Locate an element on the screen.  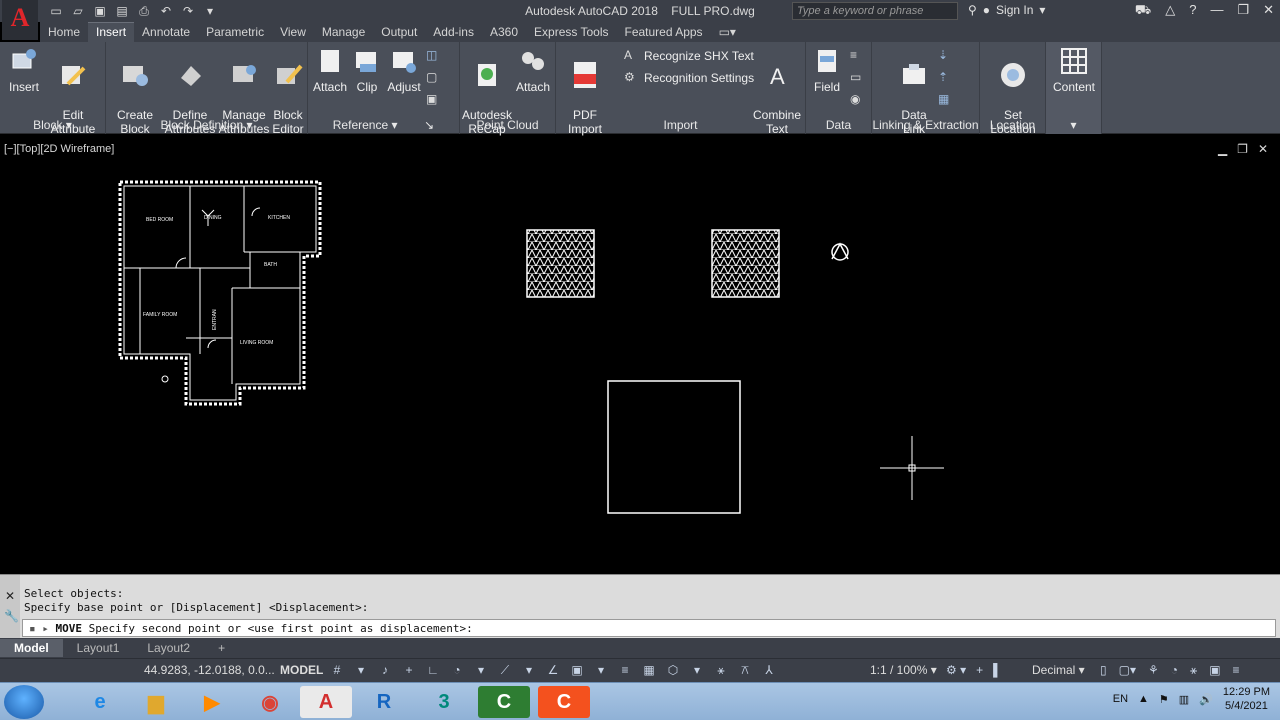
selection-cycling-icon: ▾ is located at coordinates (601, 670).